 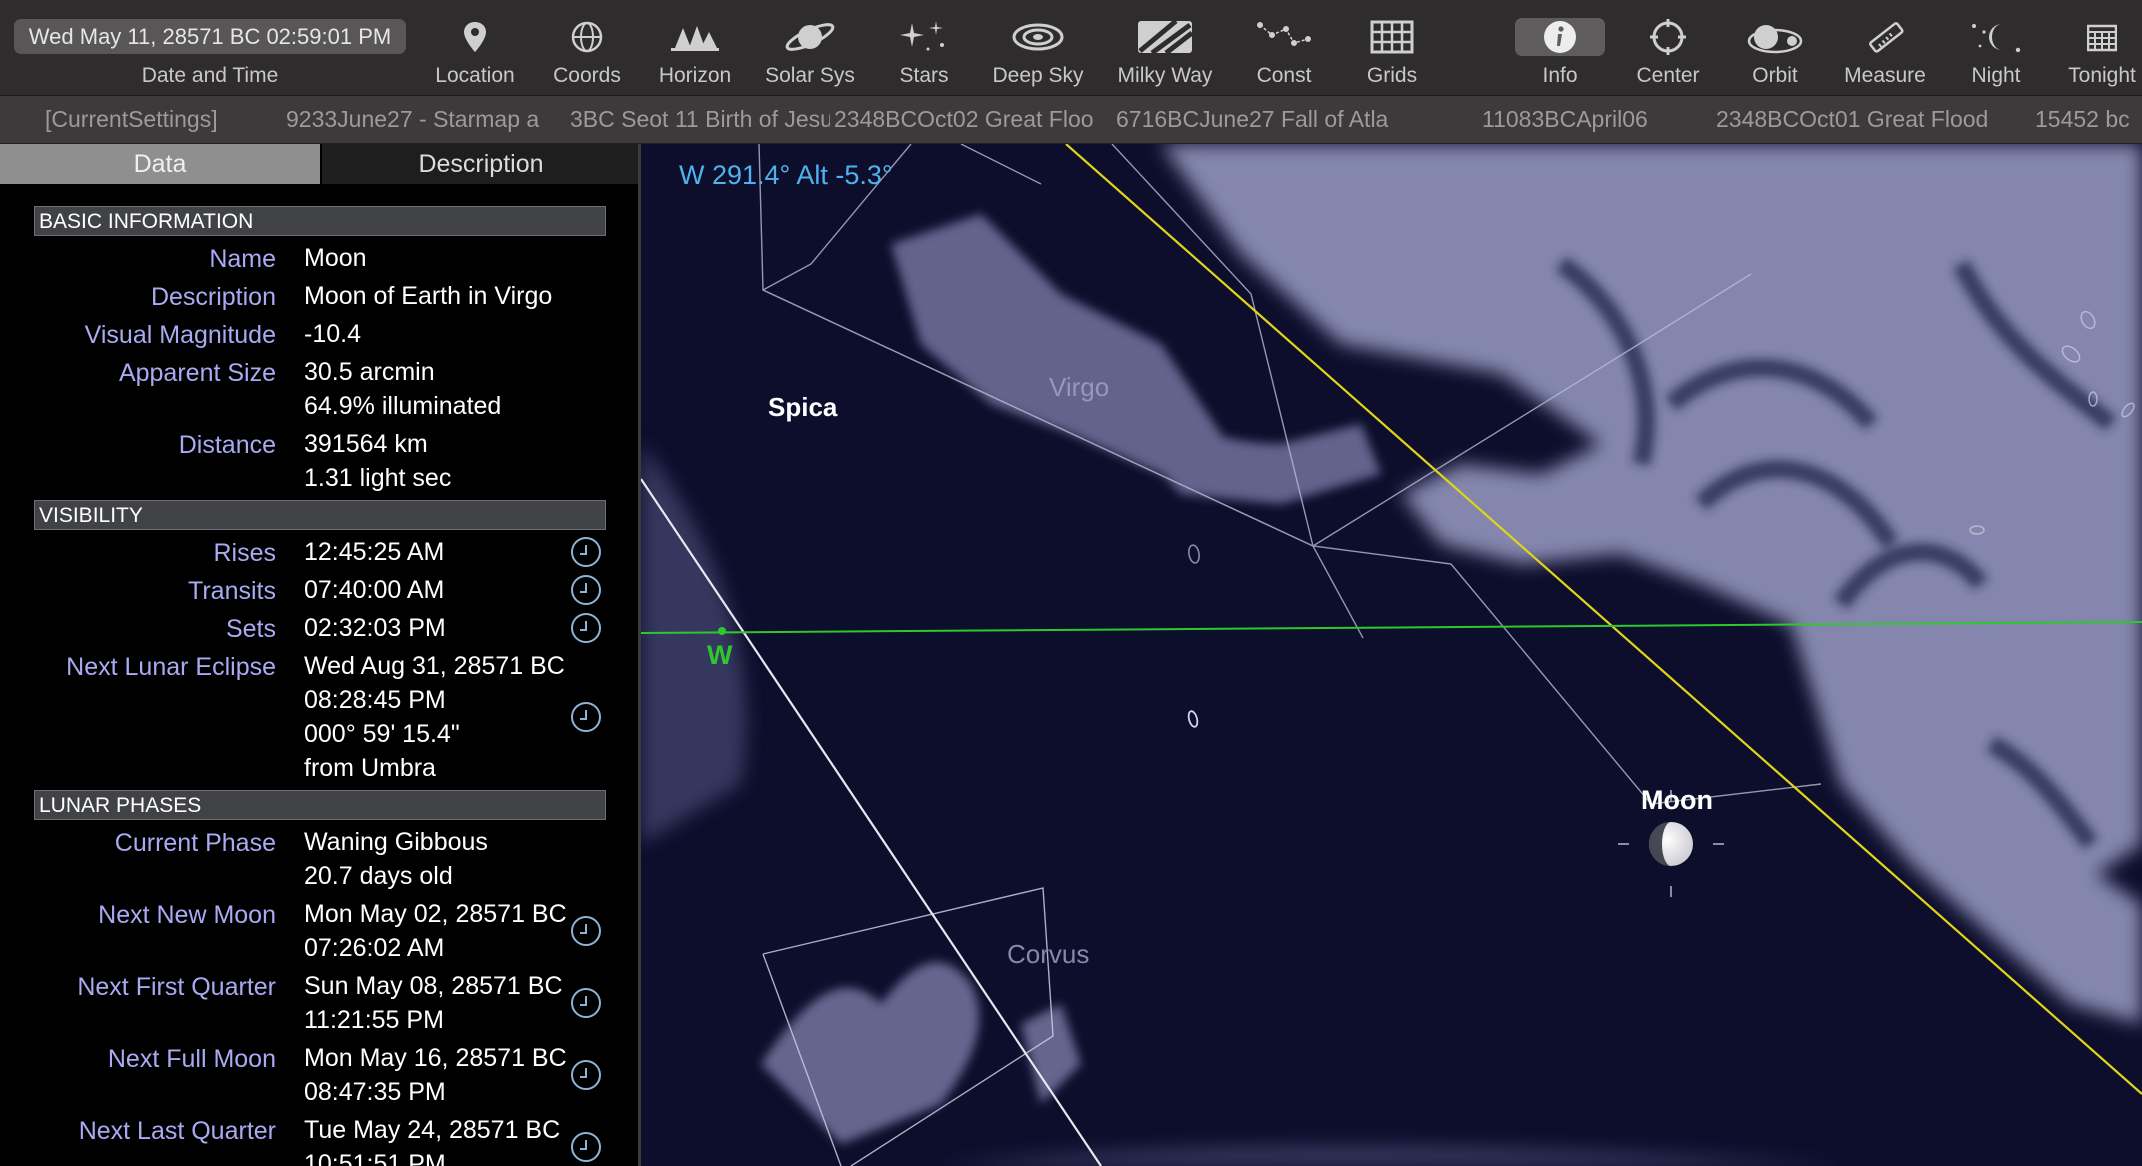 What do you see at coordinates (1284, 34) in the screenshot?
I see `constellation-icon` at bounding box center [1284, 34].